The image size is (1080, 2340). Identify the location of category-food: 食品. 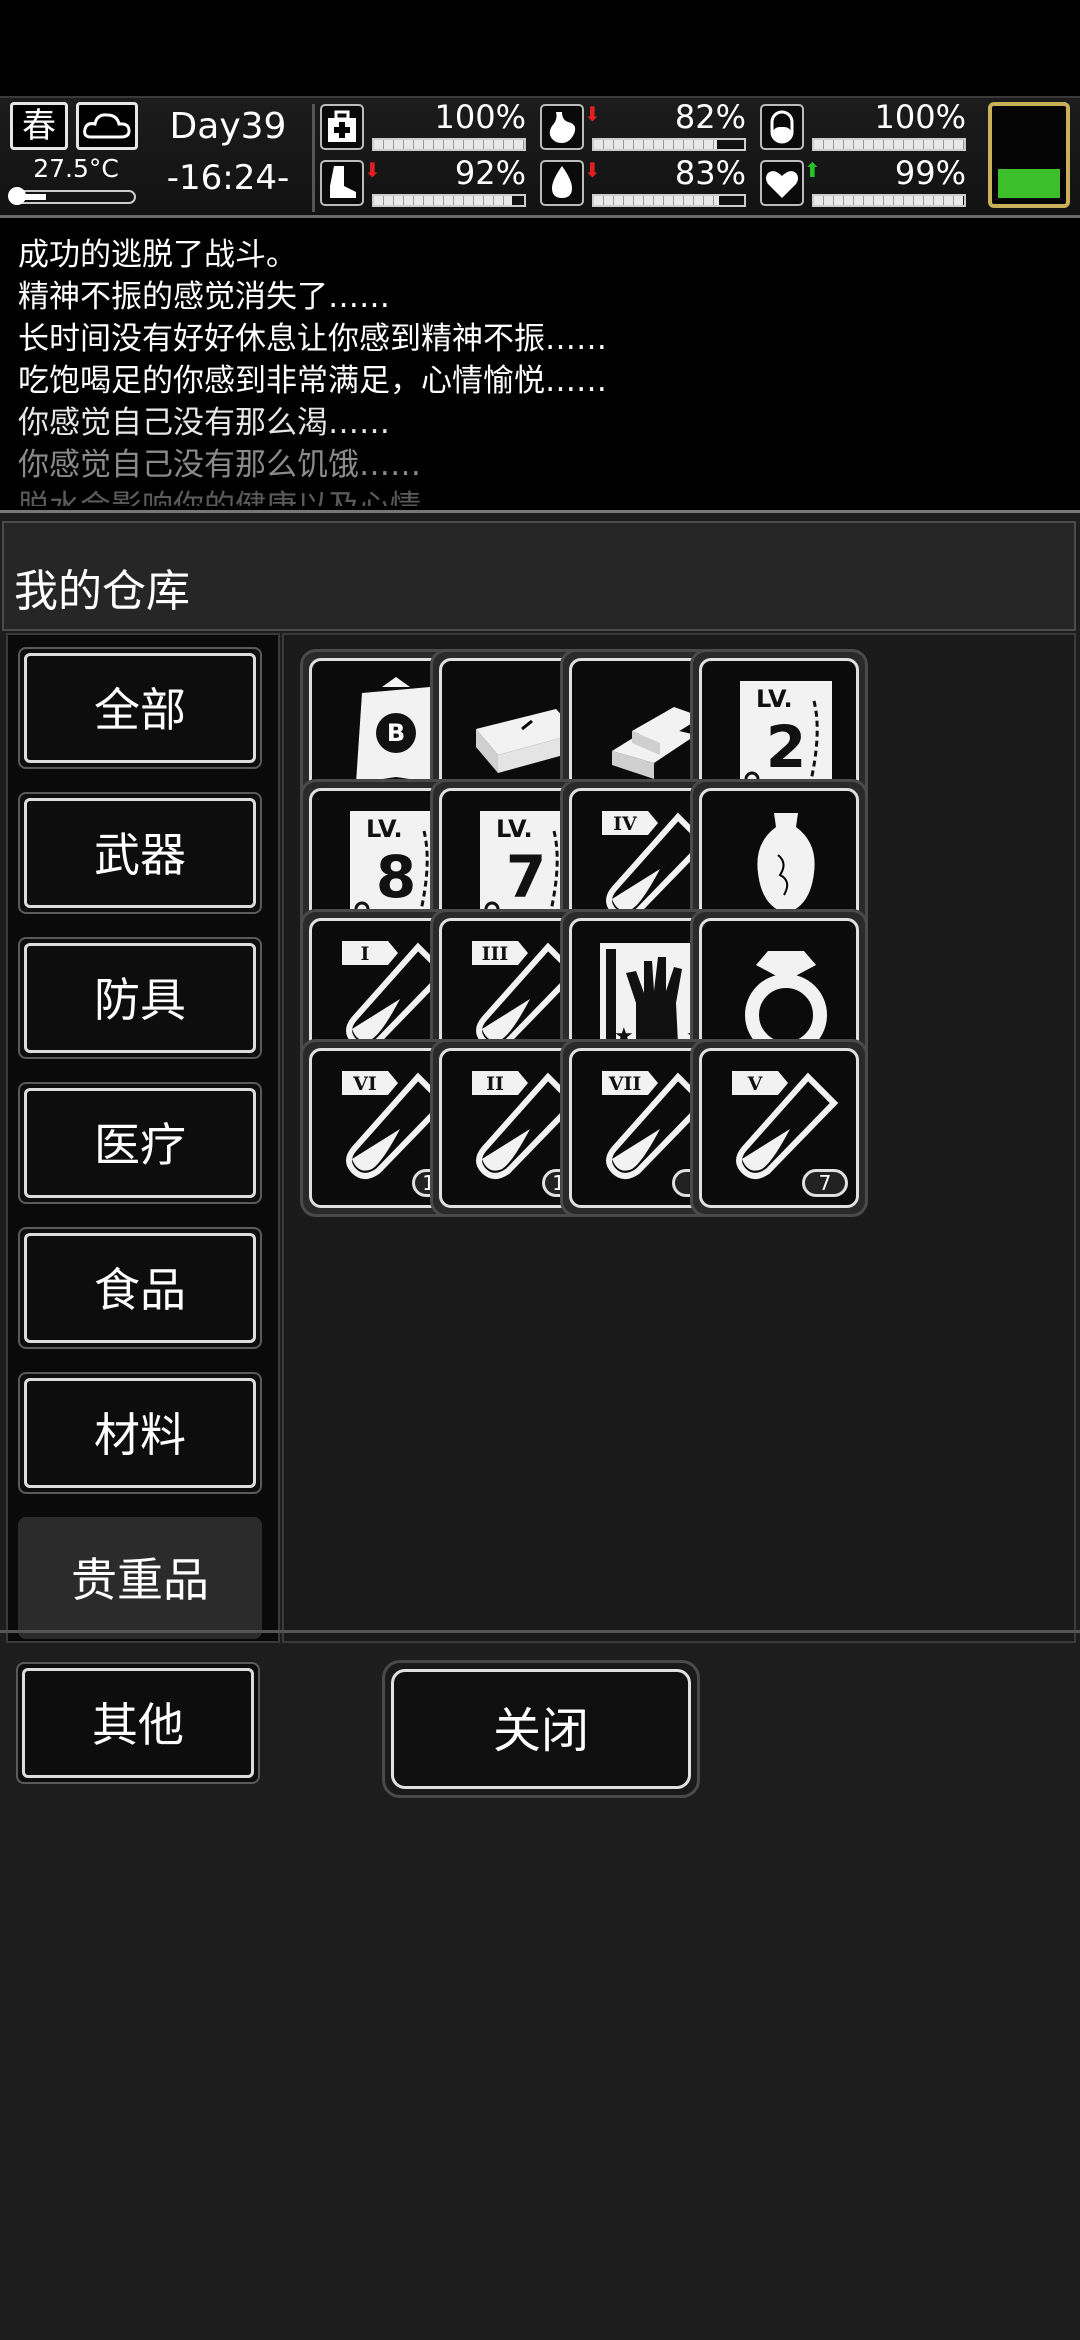
(140, 1288).